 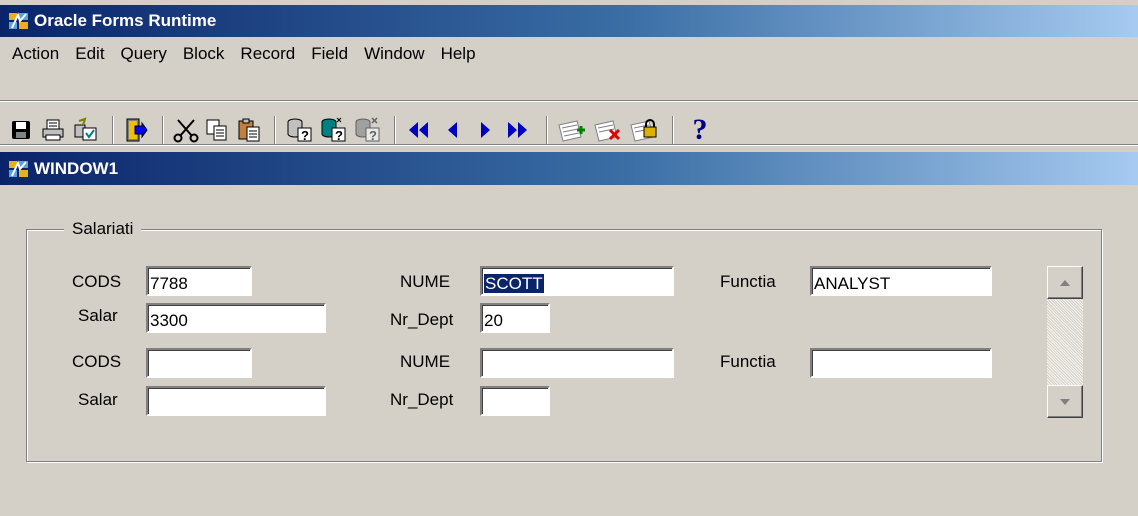 I want to click on menu-edit: Edit, so click(x=89, y=54).